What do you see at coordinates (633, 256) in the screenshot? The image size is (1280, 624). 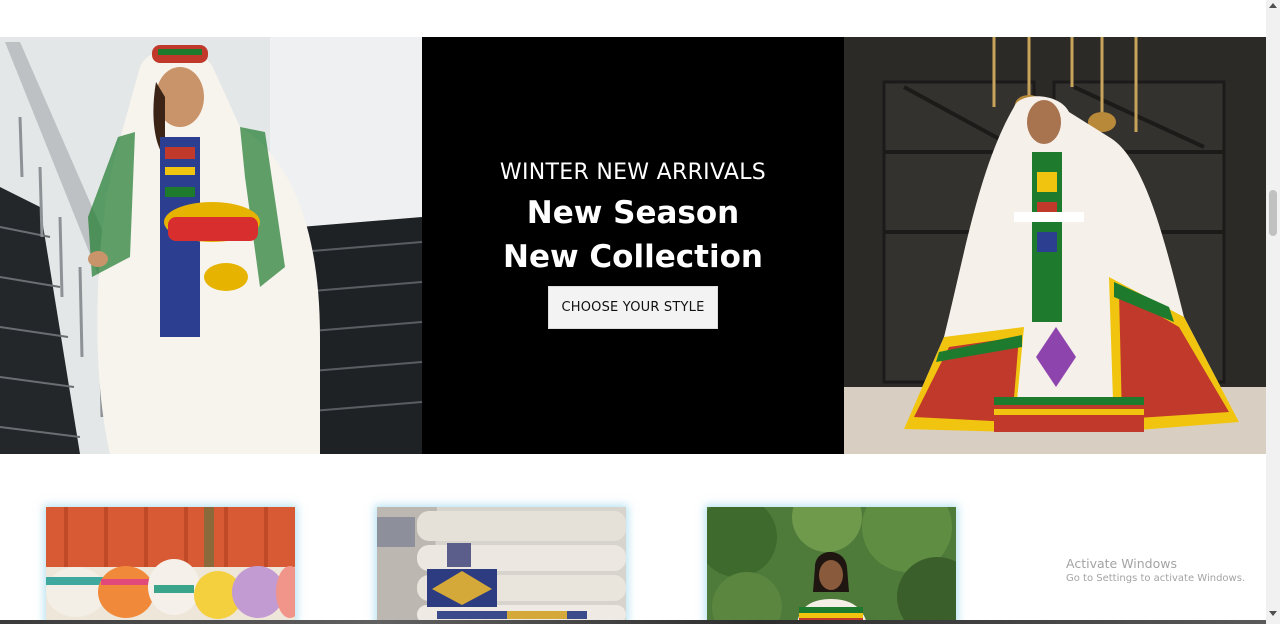 I see `hero-title-line2: New Collection` at bounding box center [633, 256].